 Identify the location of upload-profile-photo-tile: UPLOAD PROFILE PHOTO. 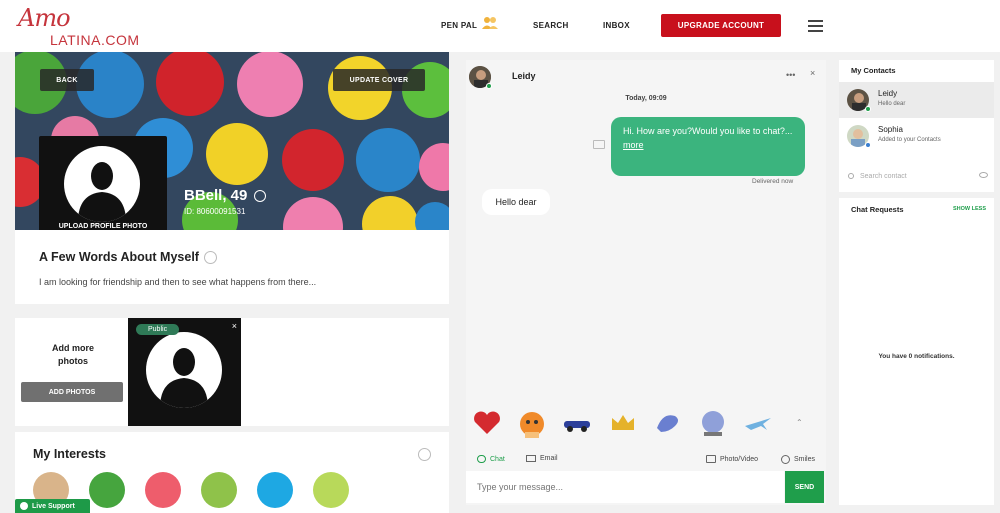
(103, 189).